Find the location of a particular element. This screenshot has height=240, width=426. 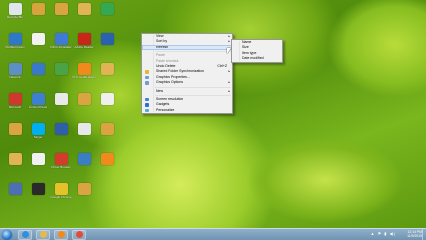

menu-item-label: Undo Delete is located at coordinates (166, 65).